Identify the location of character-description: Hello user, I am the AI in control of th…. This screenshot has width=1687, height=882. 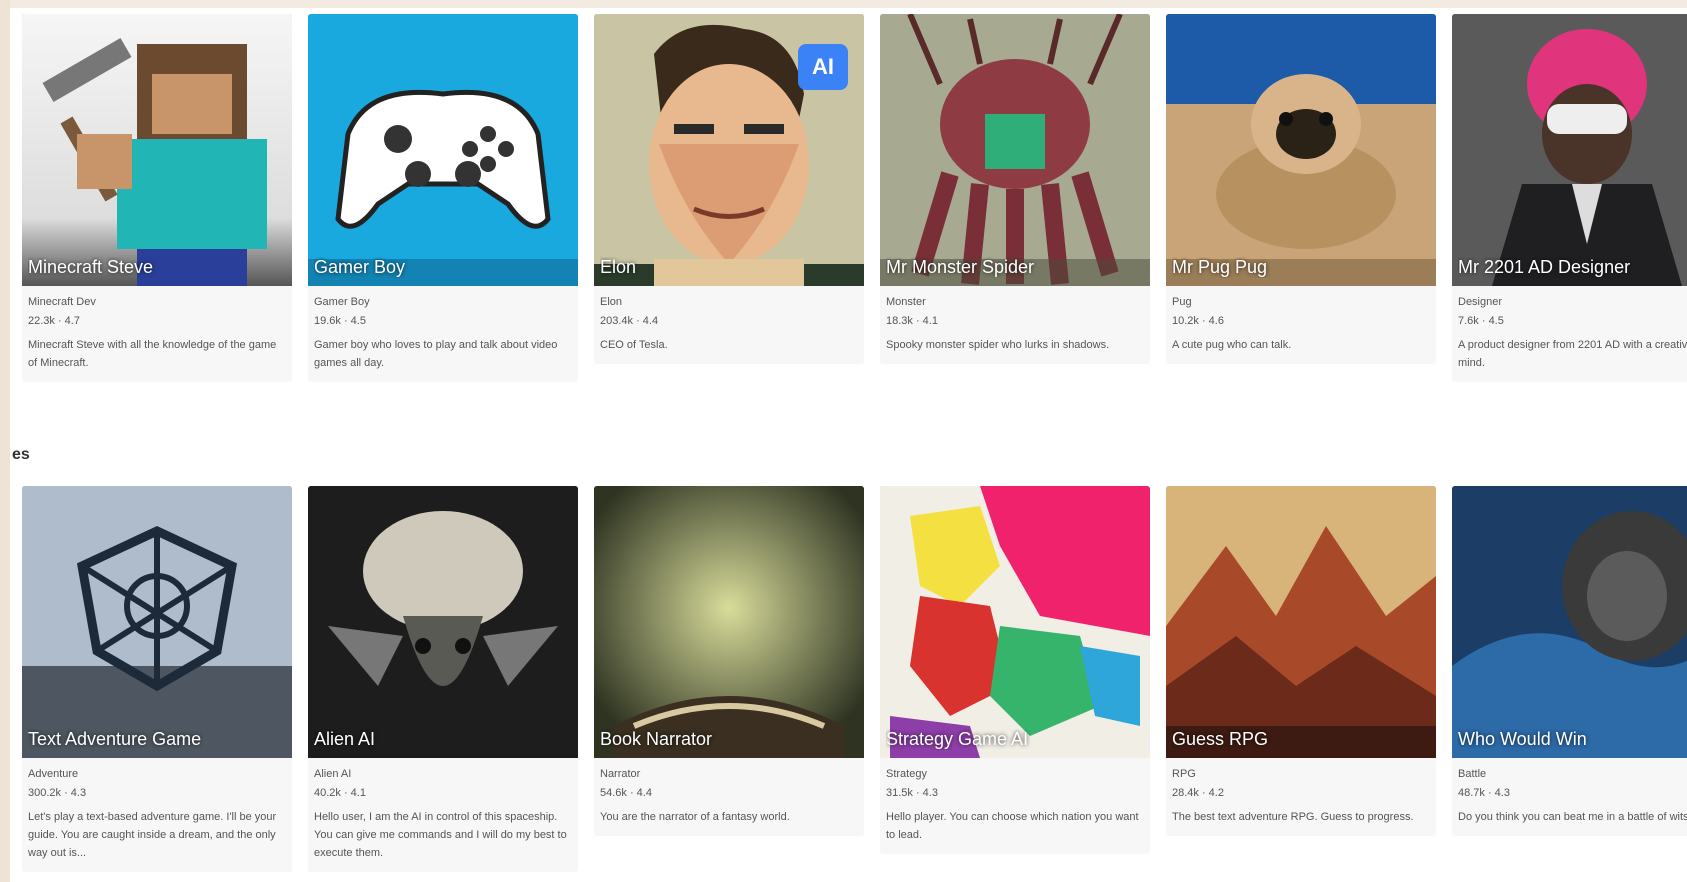
(440, 835).